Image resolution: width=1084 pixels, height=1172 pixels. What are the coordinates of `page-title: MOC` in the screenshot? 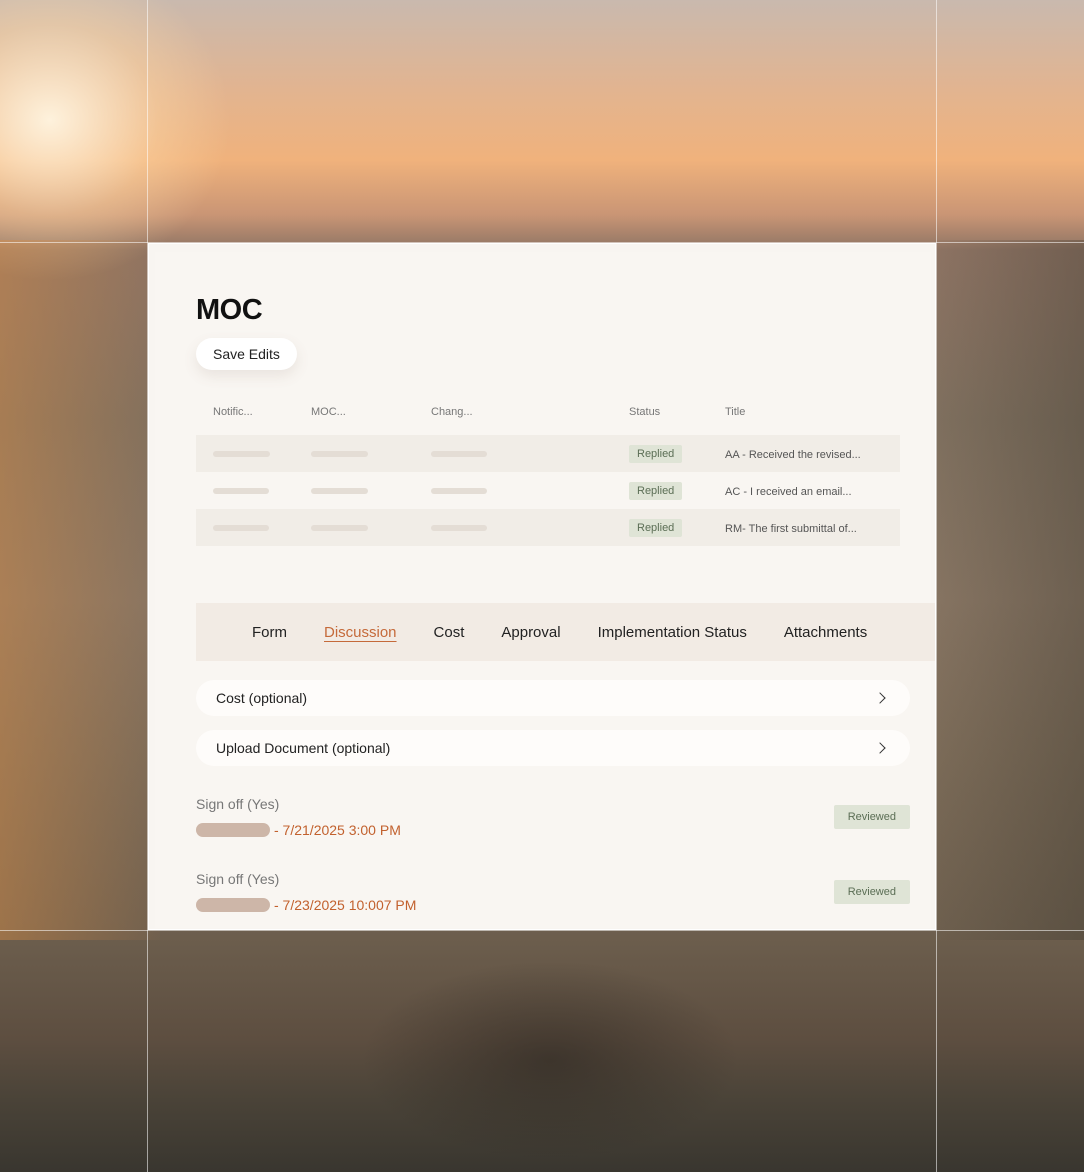 It's located at (229, 310).